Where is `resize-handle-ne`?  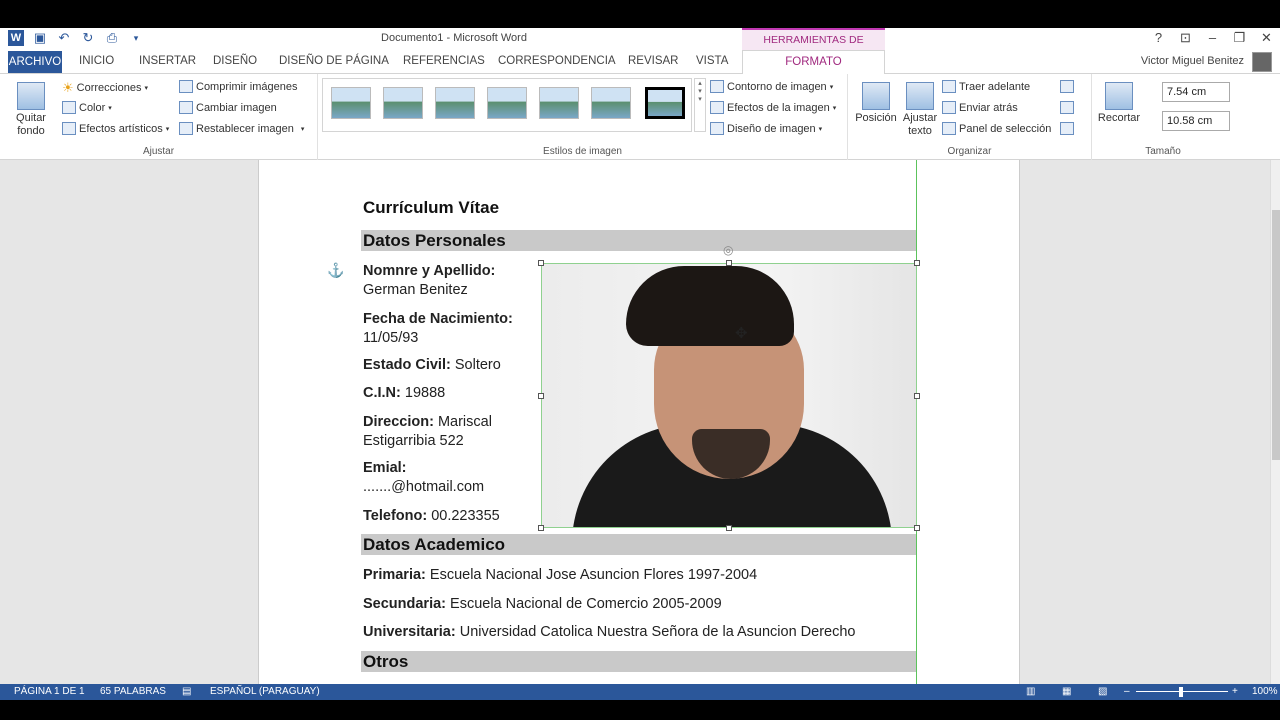 resize-handle-ne is located at coordinates (917, 263).